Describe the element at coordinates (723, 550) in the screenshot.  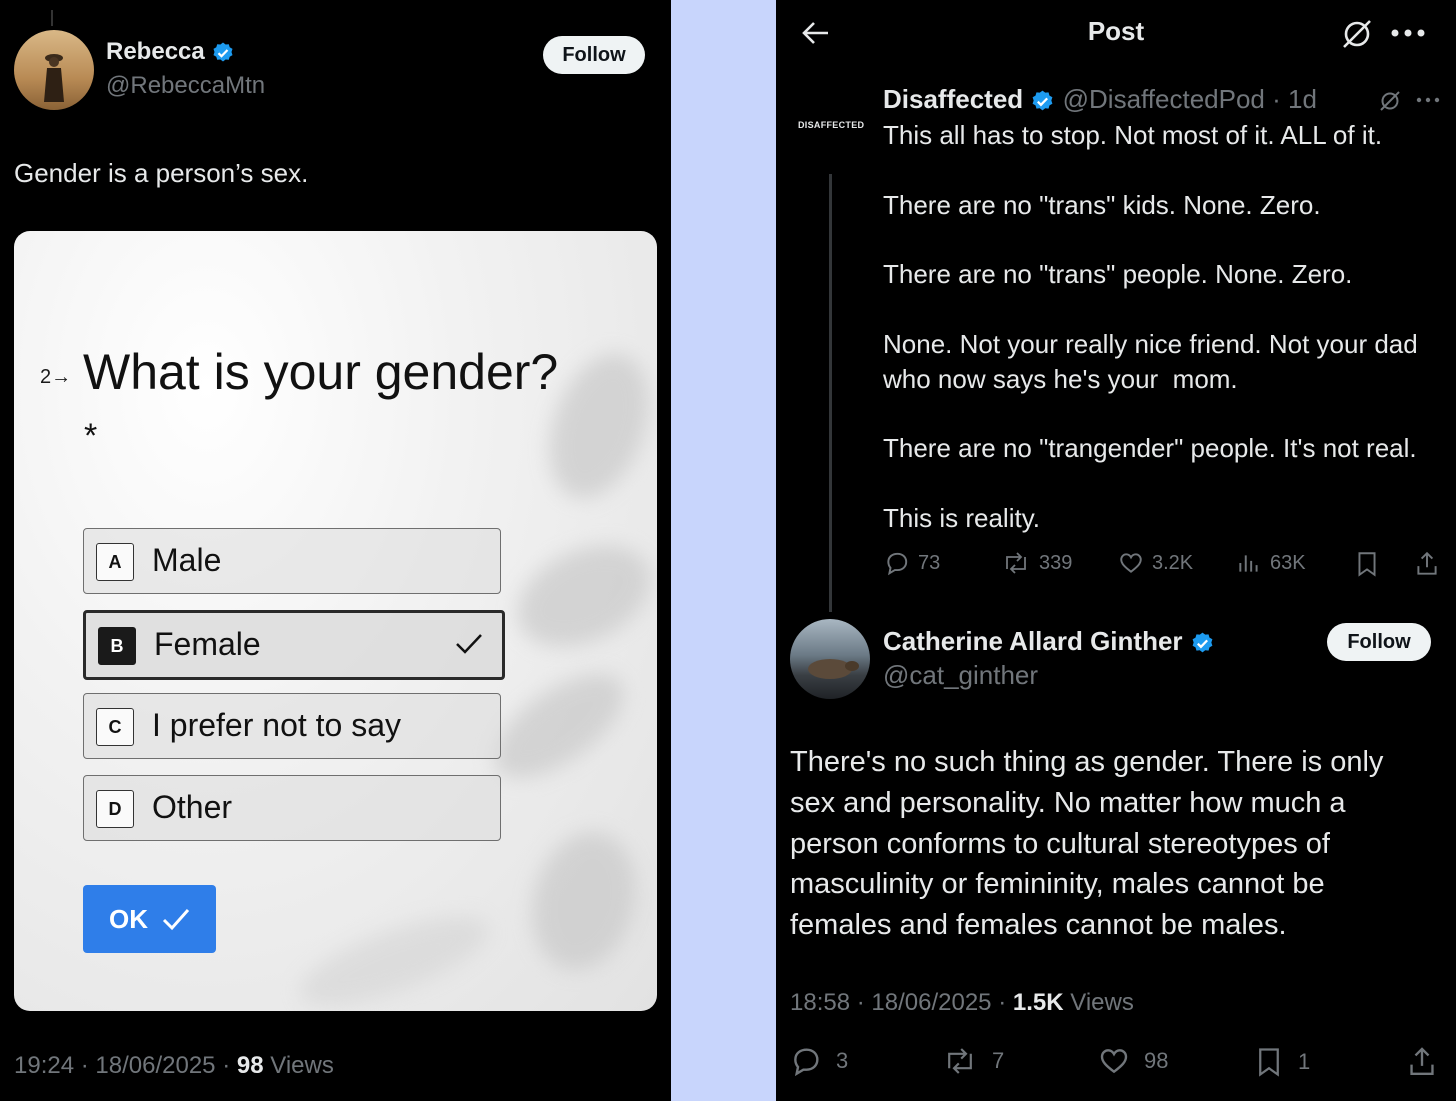
I see `panel-divider` at that location.